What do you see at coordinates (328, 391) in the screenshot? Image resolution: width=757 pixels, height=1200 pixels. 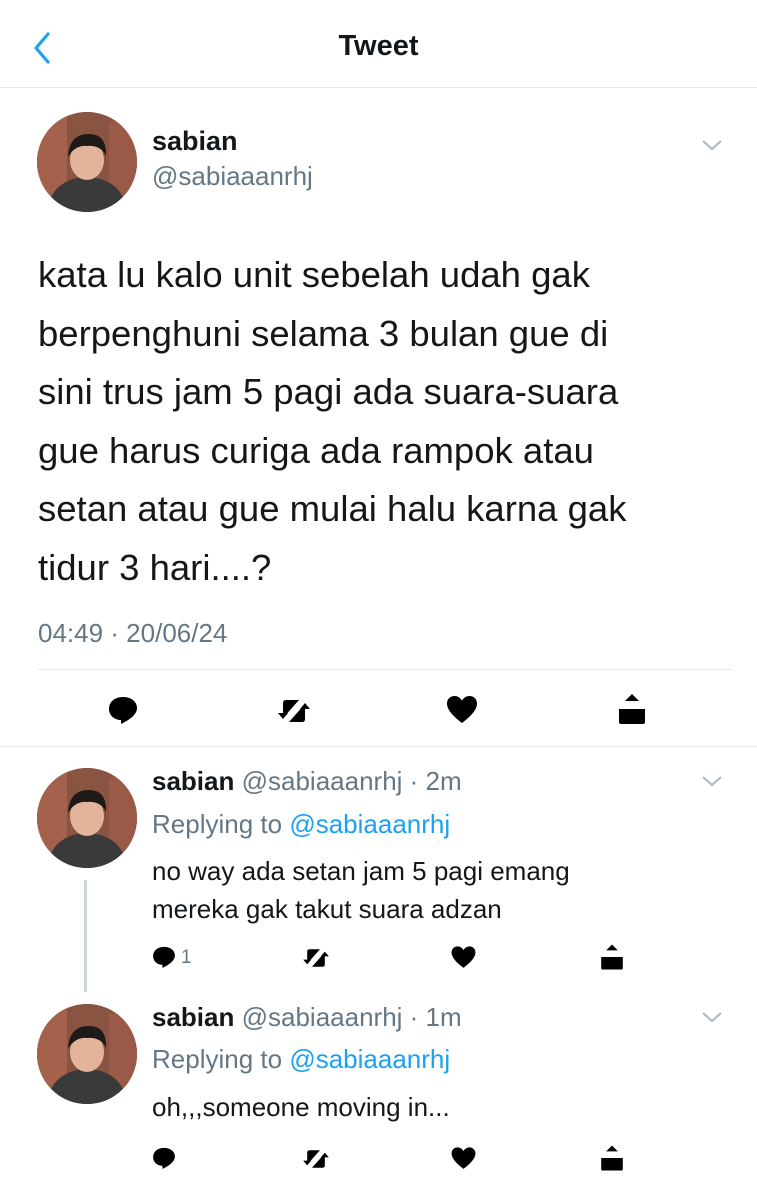 I see `tweet-text-line: sini trus jam 5 pagi ada suara-suara` at bounding box center [328, 391].